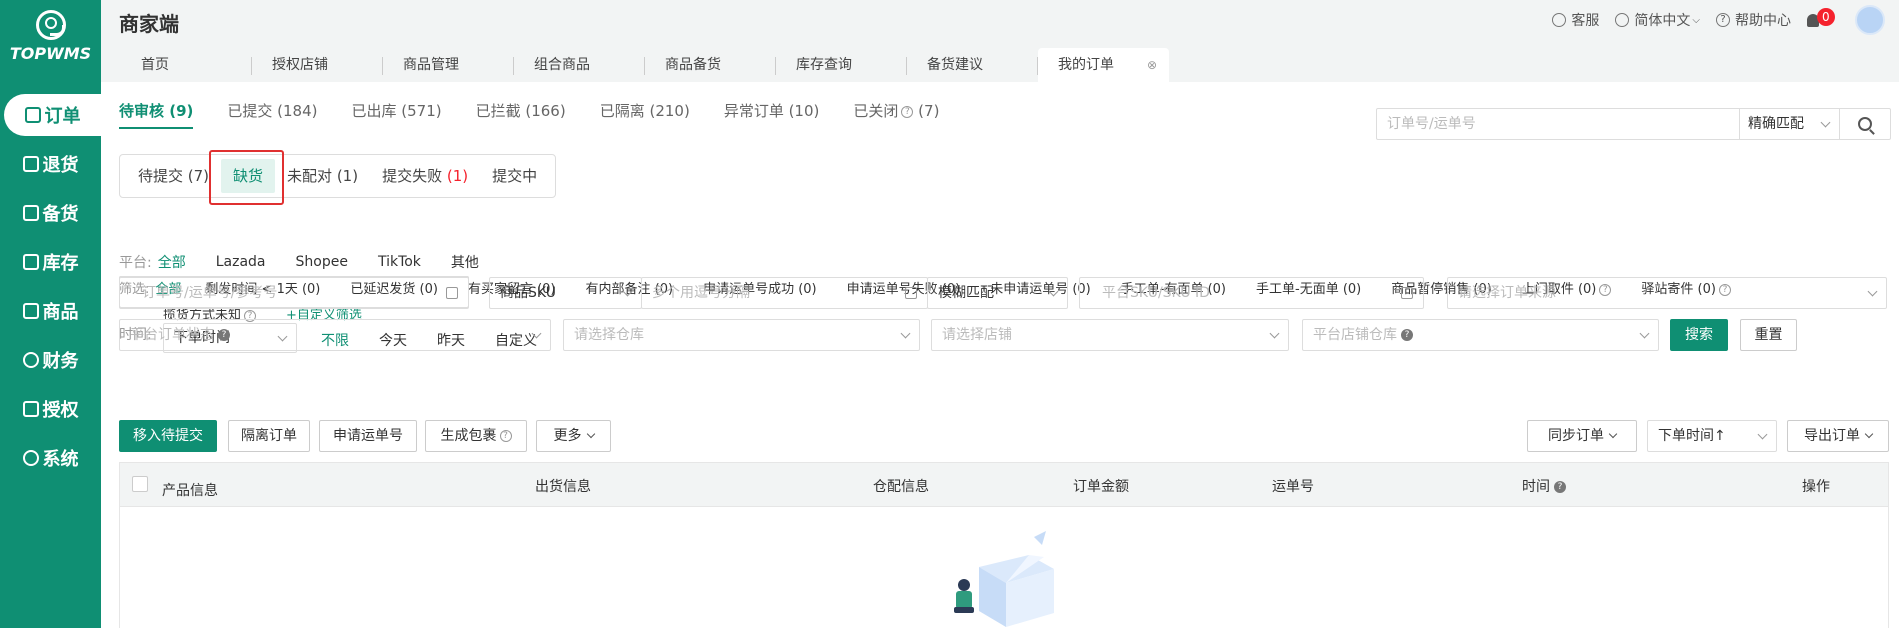 The height and width of the screenshot is (628, 1899). Describe the element at coordinates (514, 176) in the screenshot. I see `sub-tab-submitting: 提交中` at that location.